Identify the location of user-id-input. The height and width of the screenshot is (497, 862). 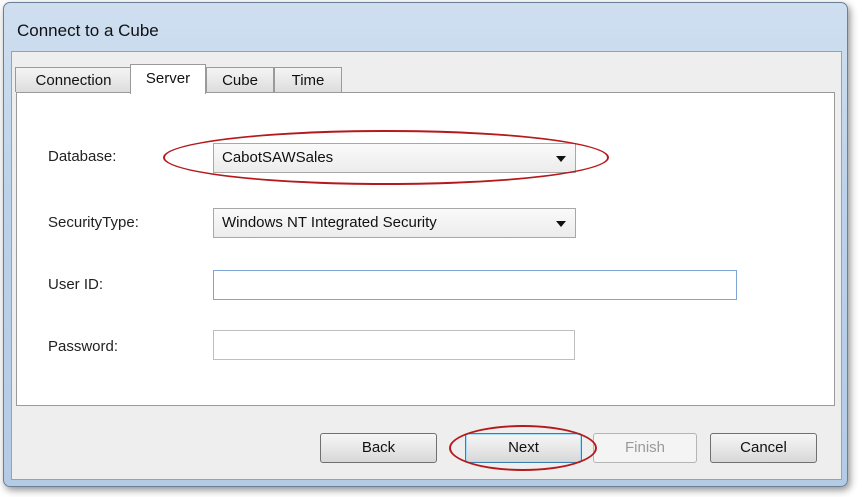
(475, 285).